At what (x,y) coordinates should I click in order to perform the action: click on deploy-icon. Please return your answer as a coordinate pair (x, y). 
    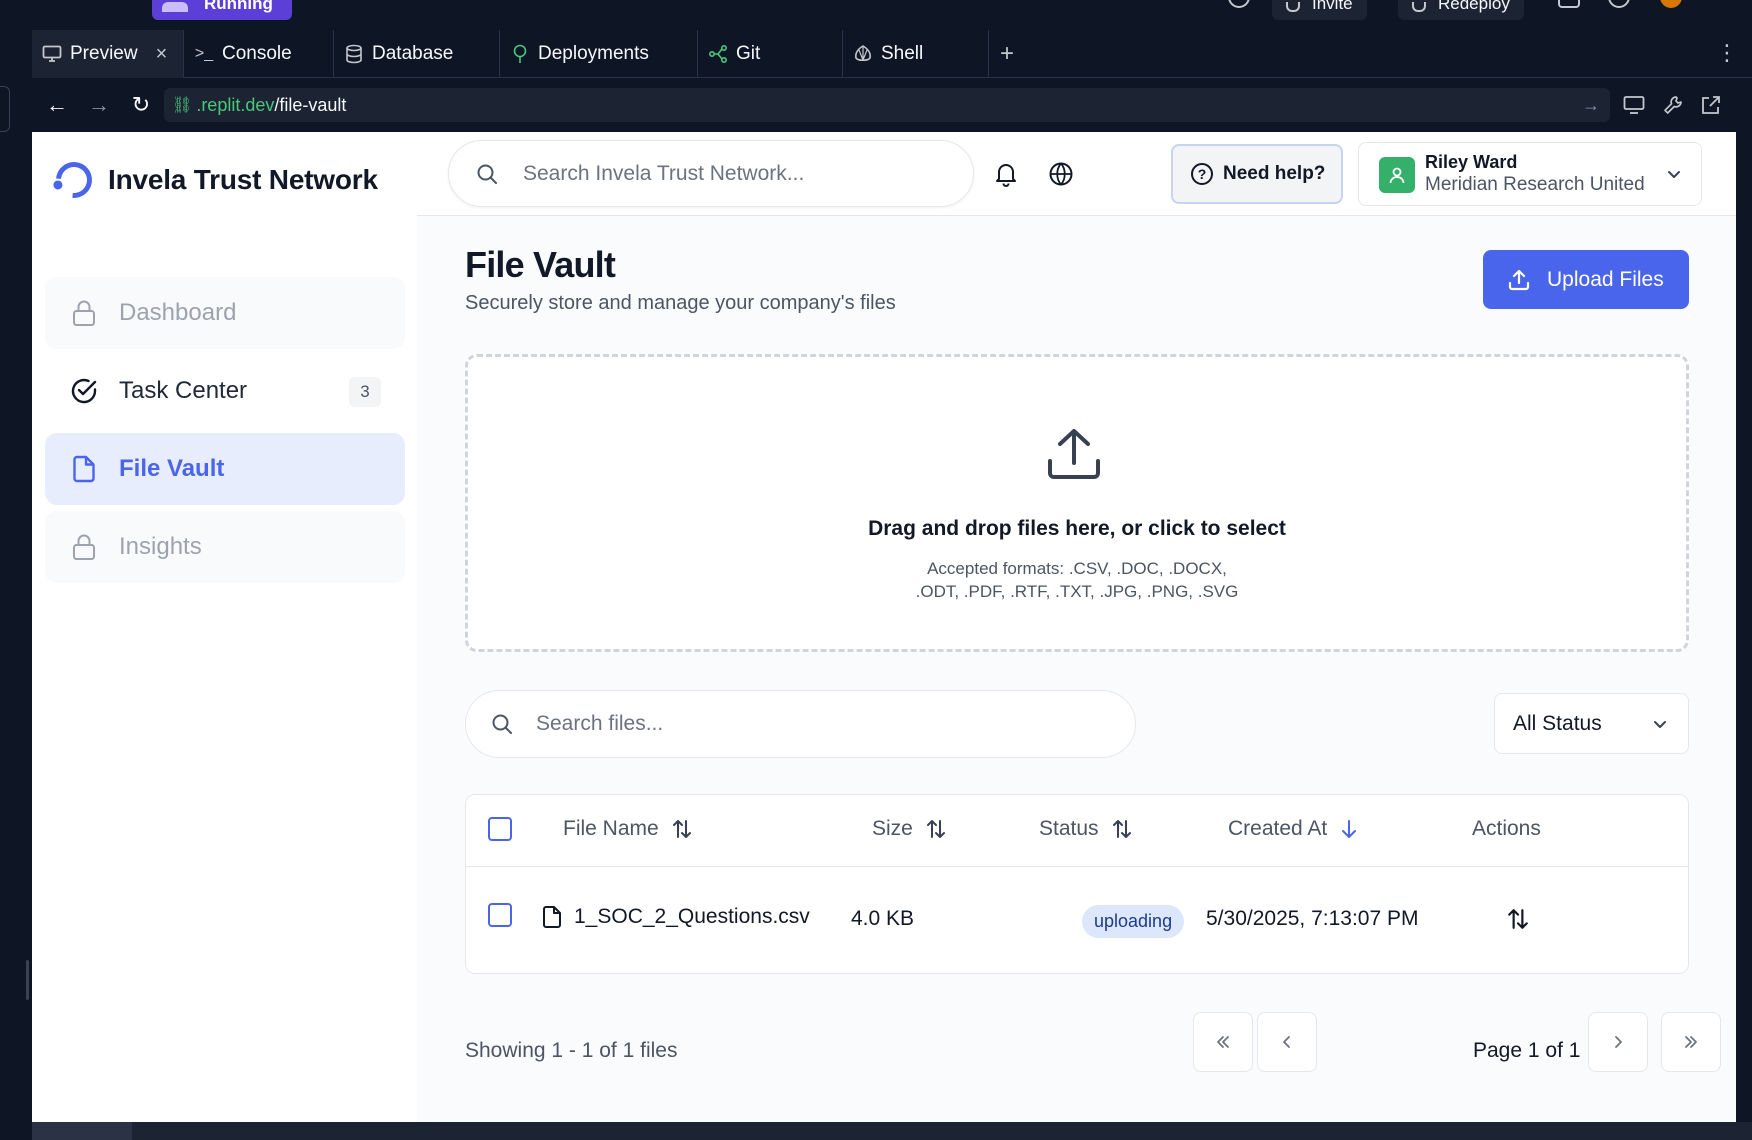
    Looking at the image, I should click on (1419, 7).